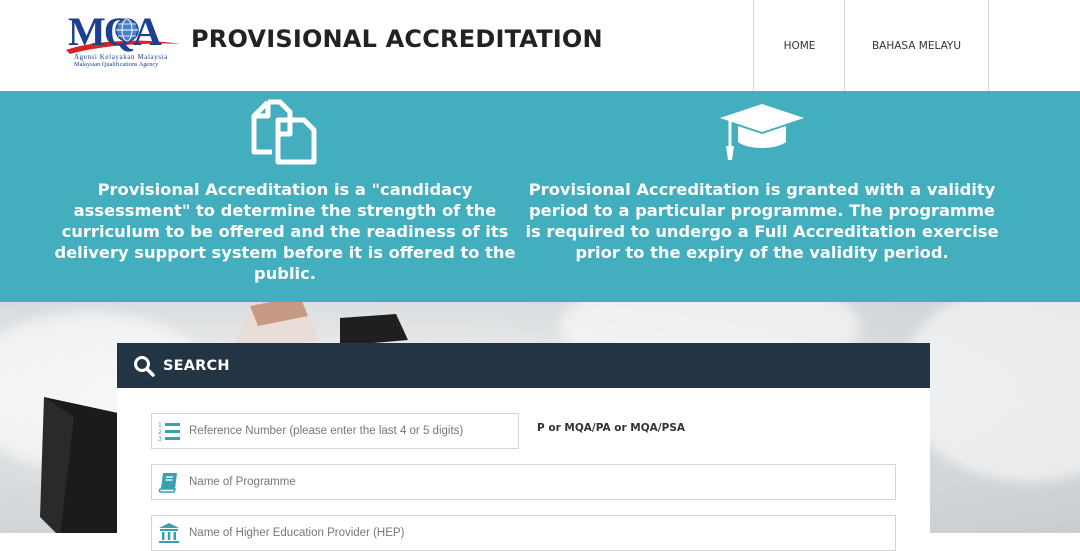 This screenshot has width=1080, height=551. I want to click on svg-text: 3, so click(160, 439).